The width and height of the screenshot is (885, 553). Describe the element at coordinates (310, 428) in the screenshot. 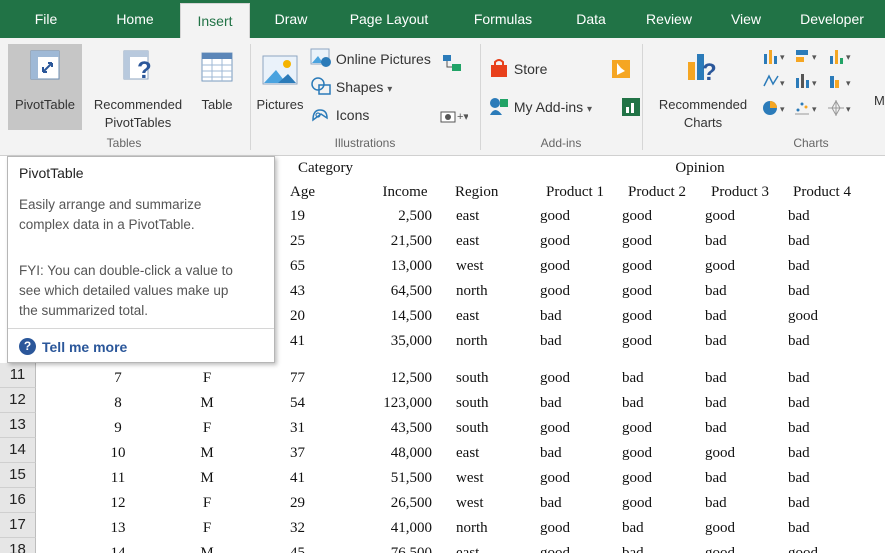

I see `cell-age: 31` at that location.